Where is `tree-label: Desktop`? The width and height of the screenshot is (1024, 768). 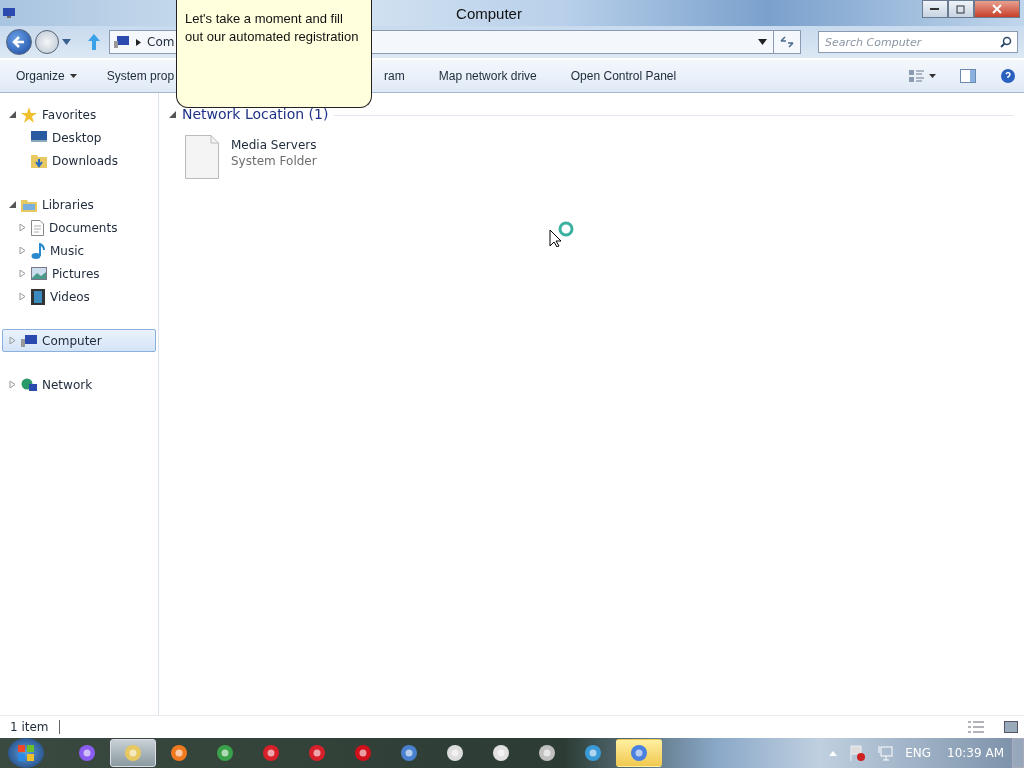 tree-label: Desktop is located at coordinates (77, 137).